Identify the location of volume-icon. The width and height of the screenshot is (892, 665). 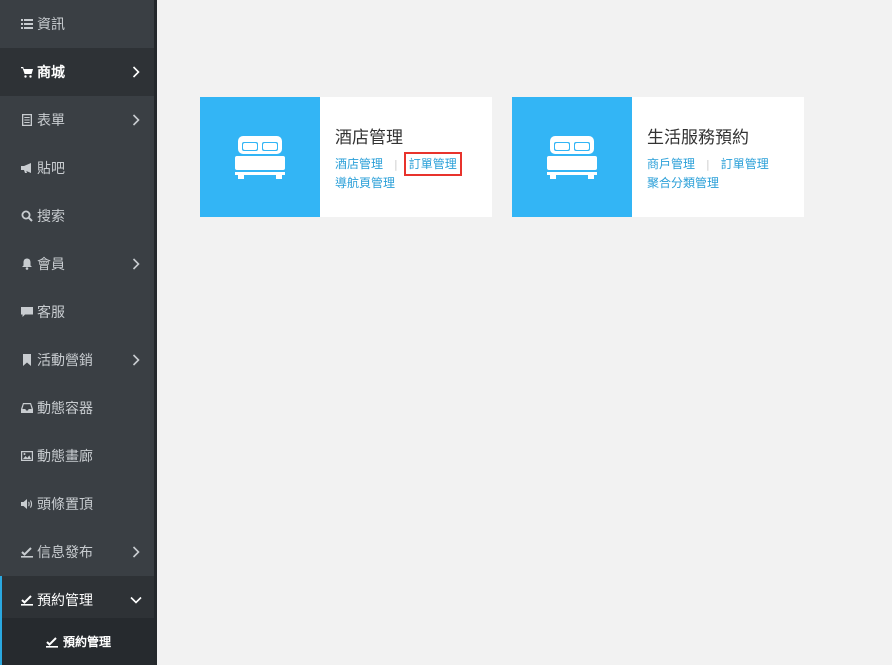
(27, 504).